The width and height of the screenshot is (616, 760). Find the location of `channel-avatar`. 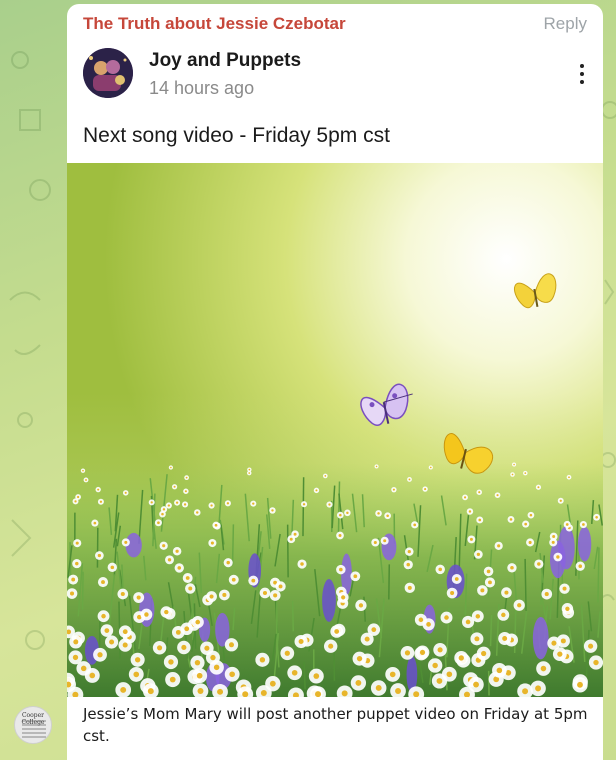

channel-avatar is located at coordinates (108, 73).